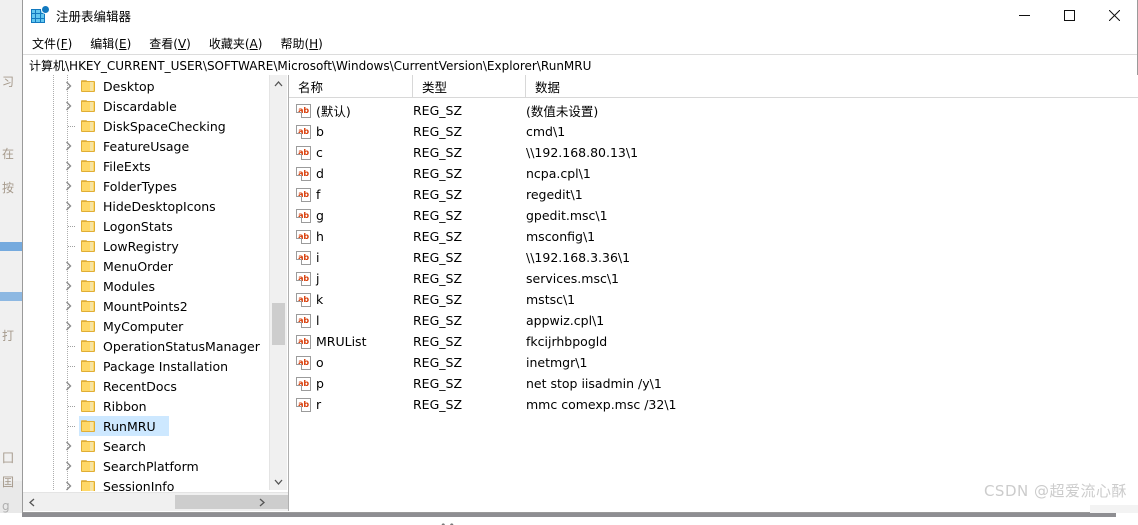 Image resolution: width=1138 pixels, height=525 pixels. What do you see at coordinates (147, 306) in the screenshot?
I see `tree-item-mountpoints2: MountPoints2` at bounding box center [147, 306].